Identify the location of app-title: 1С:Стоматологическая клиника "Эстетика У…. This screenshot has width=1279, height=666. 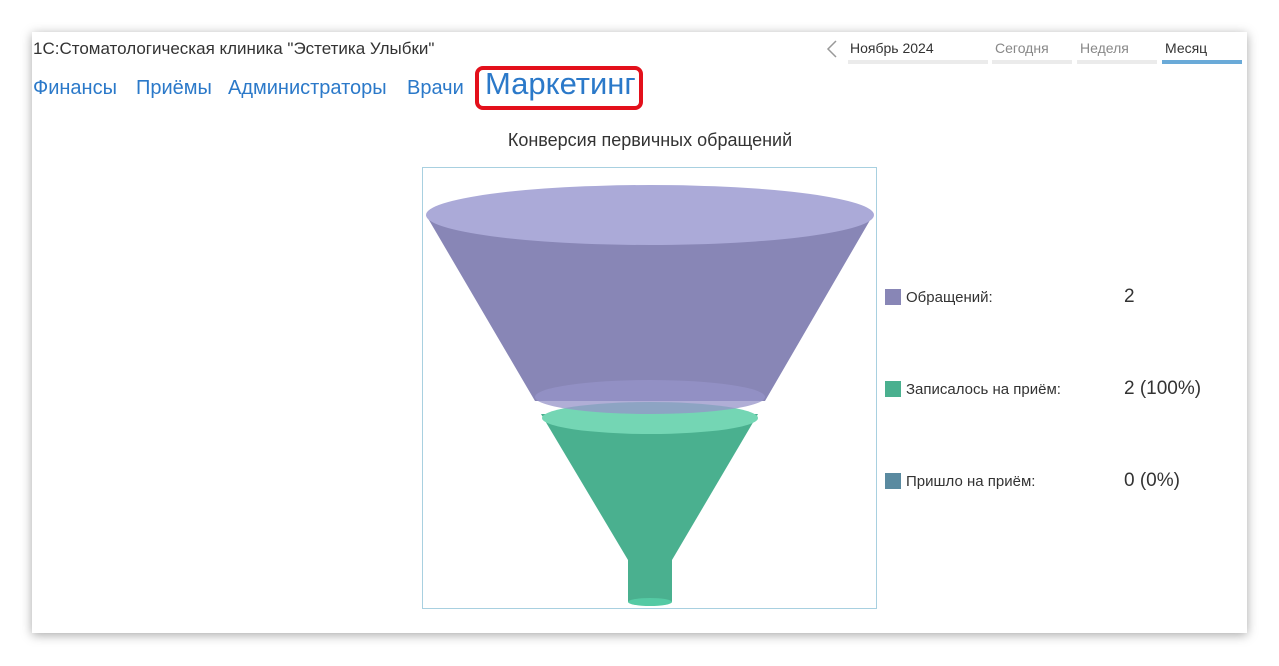
(234, 48).